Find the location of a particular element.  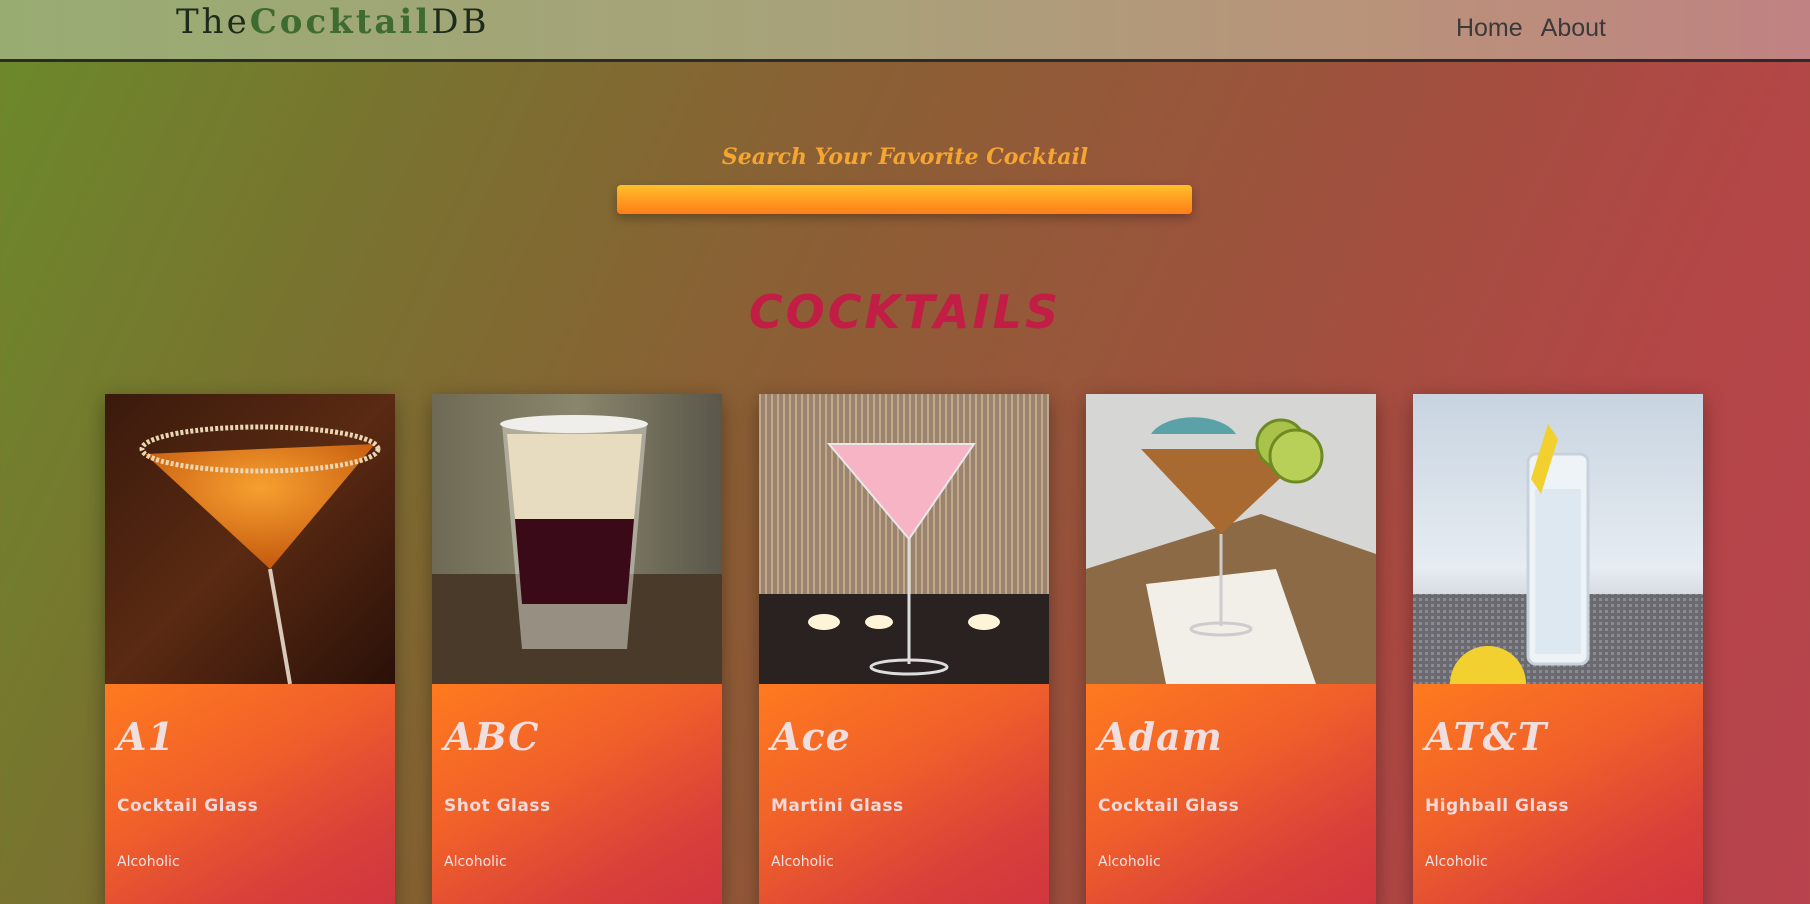

nav-links: Home About is located at coordinates (1531, 28).